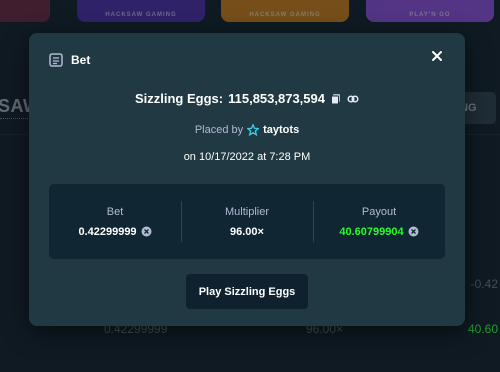 This screenshot has height=372, width=500. I want to click on bet-date: on 10/17/2022 at 7:28 PM, so click(247, 157).